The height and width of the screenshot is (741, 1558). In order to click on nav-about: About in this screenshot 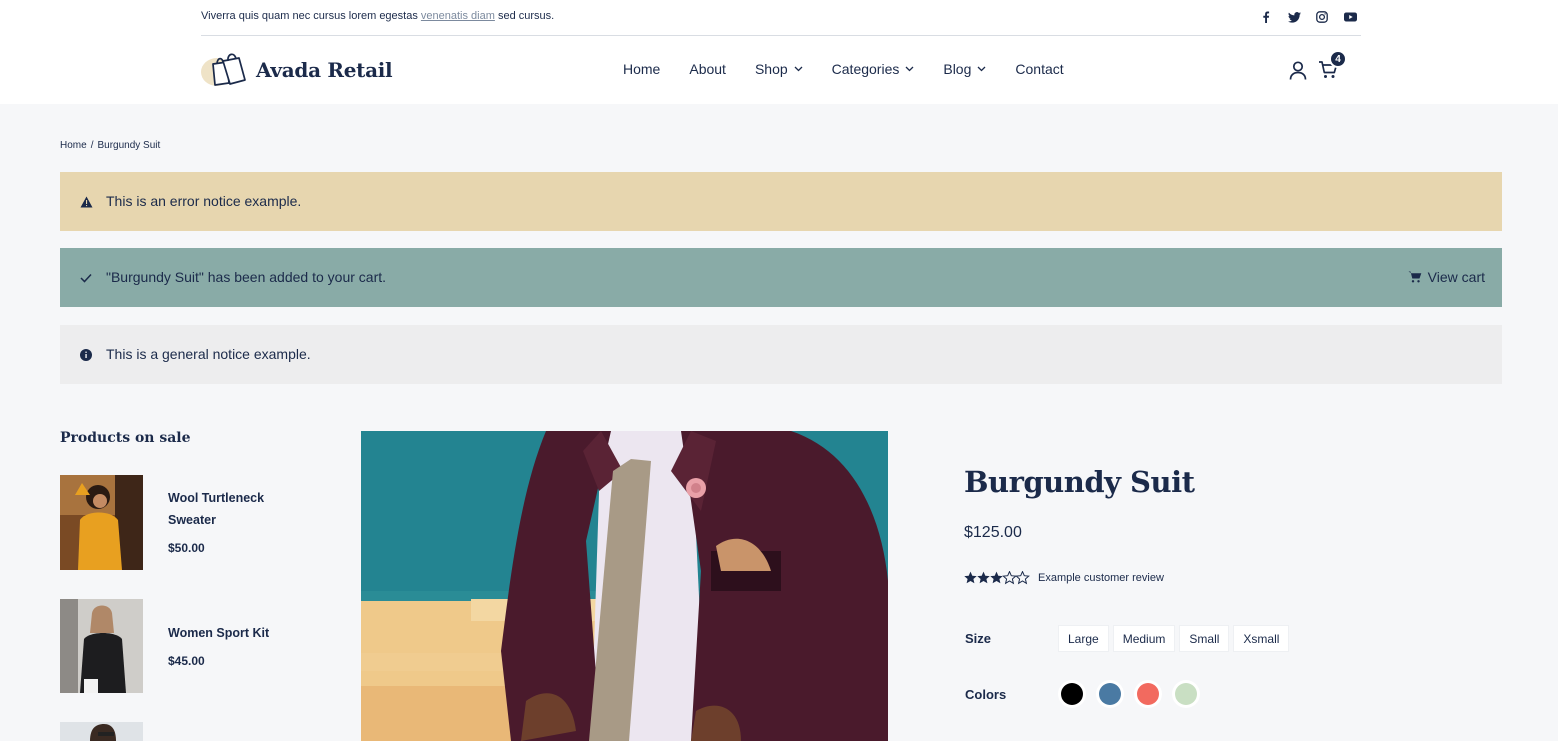, I will do `click(707, 69)`.